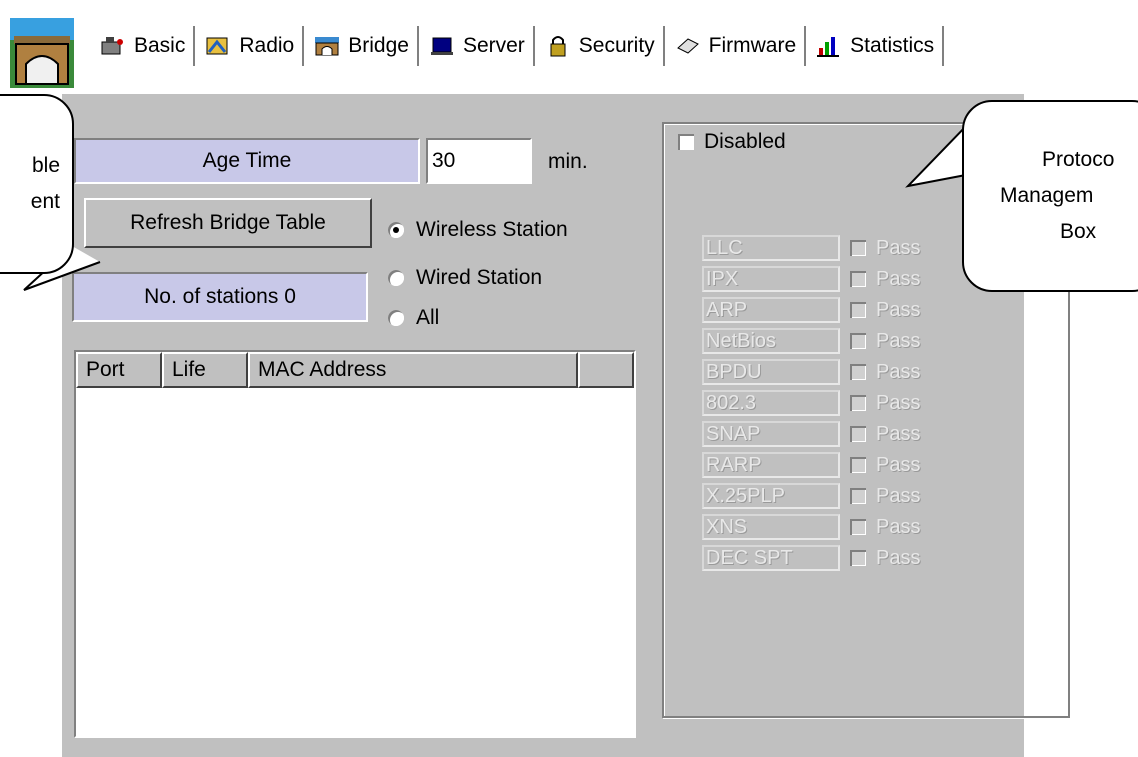  Describe the element at coordinates (112, 46) in the screenshot. I see `basic-icon` at that location.